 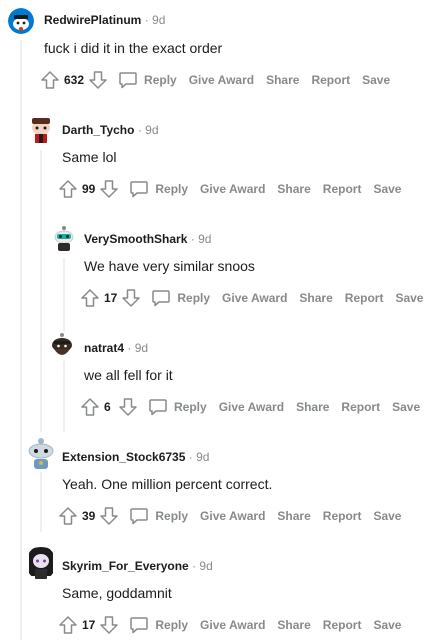 What do you see at coordinates (92, 20) in the screenshot?
I see `comment-author: RedwirePlatinum` at bounding box center [92, 20].